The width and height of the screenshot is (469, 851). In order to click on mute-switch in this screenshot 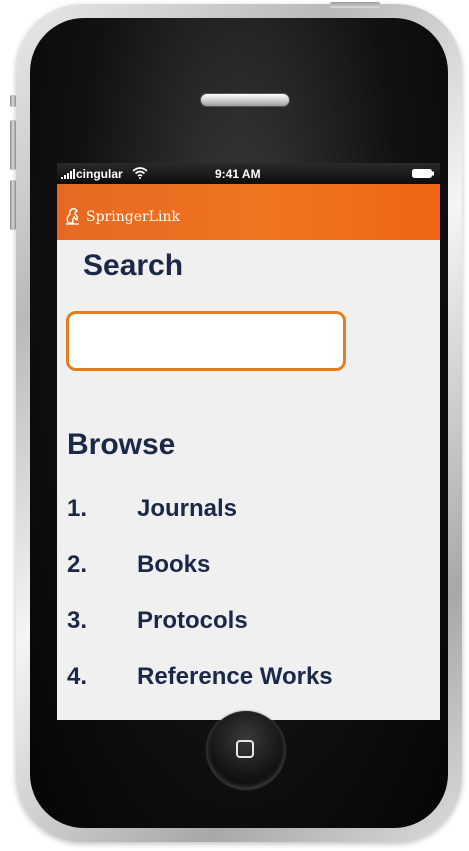, I will do `click(13, 101)`.